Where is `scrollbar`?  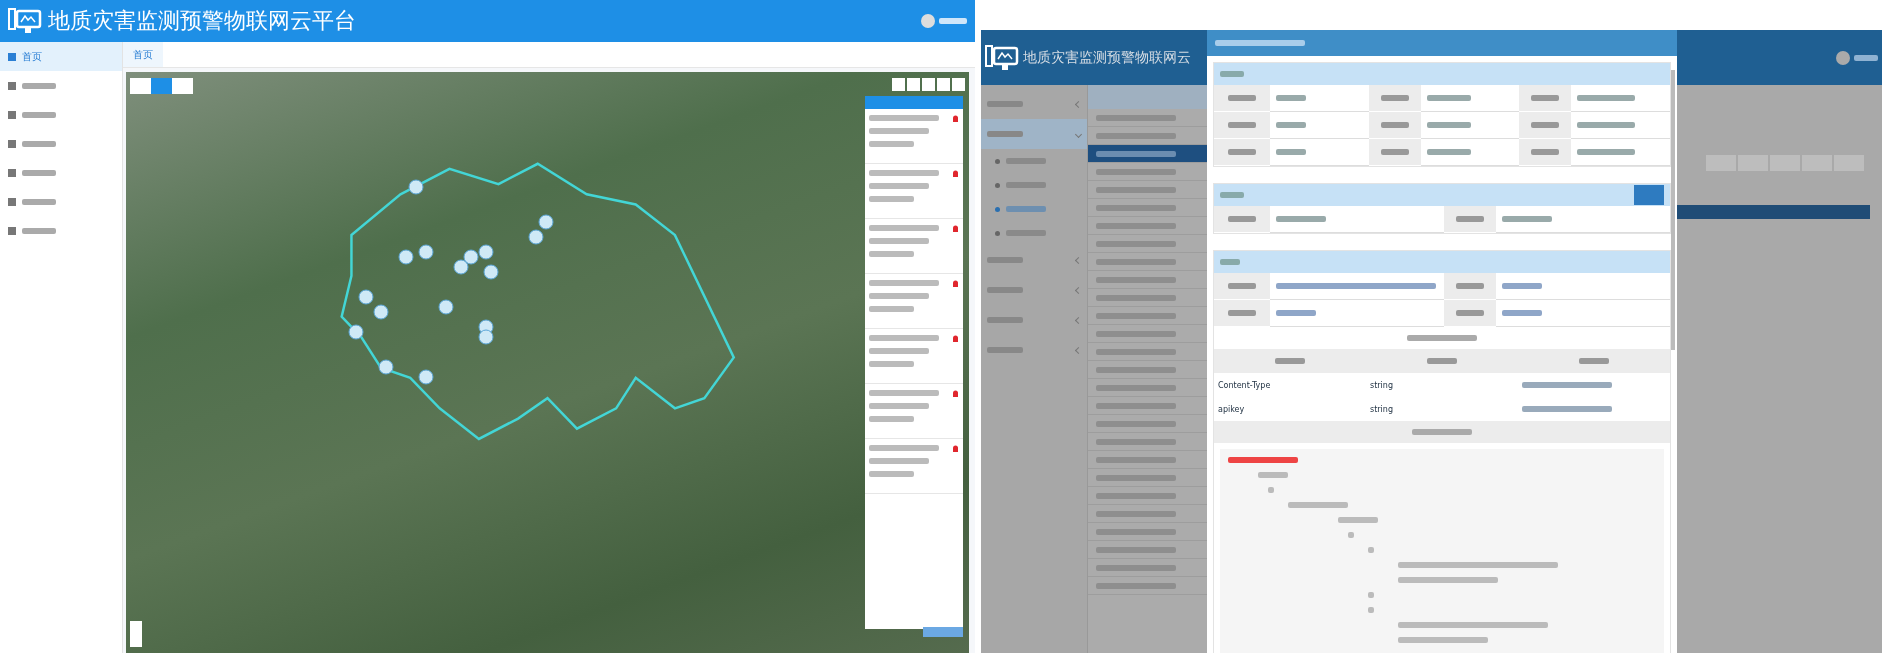
scrollbar is located at coordinates (1673, 210).